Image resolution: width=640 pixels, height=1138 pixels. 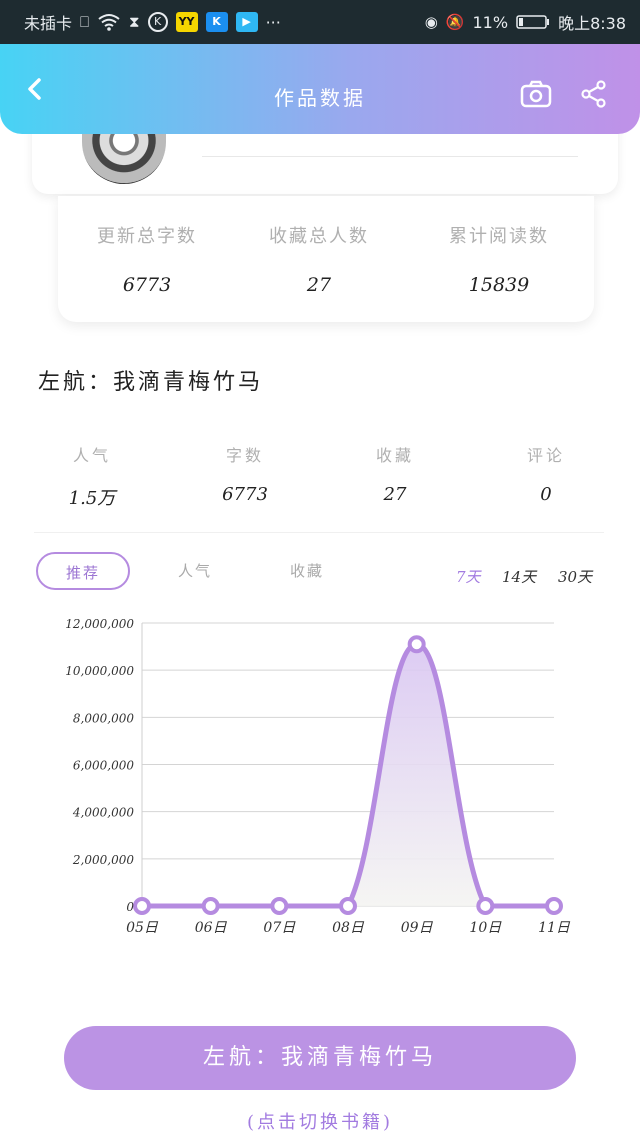 What do you see at coordinates (499, 259) in the screenshot?
I see `stat-reads: 累计阅读数 15839` at bounding box center [499, 259].